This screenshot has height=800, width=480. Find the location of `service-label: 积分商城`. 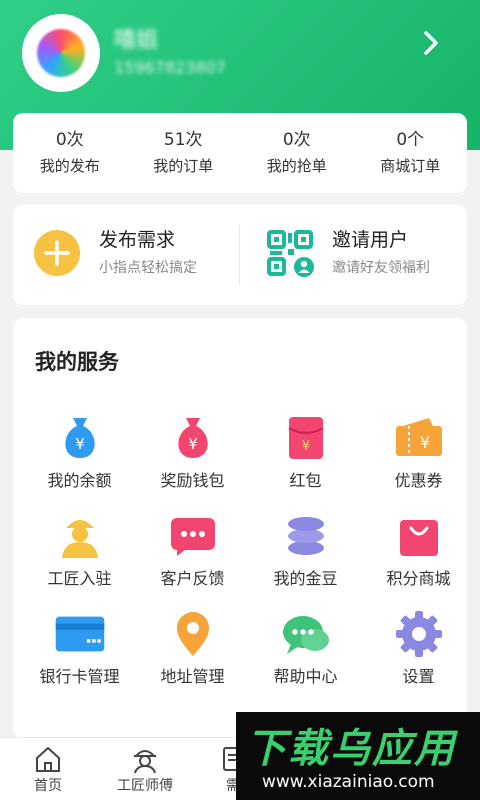

service-label: 积分商城 is located at coordinates (418, 578).